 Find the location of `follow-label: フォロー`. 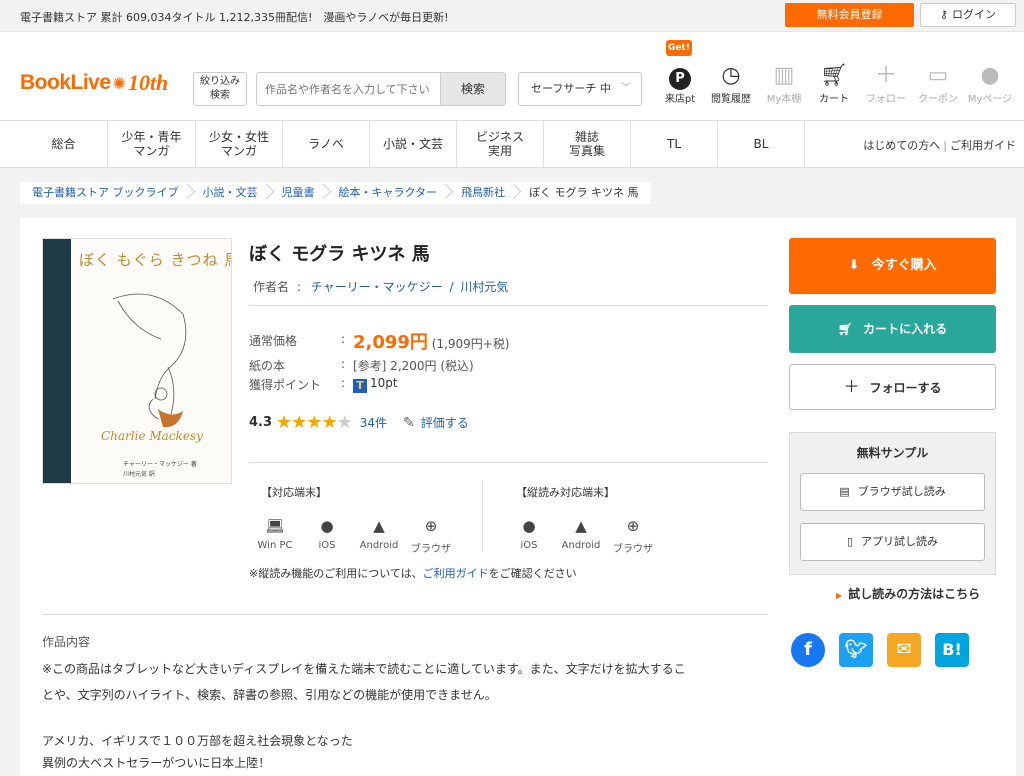

follow-label: フォロー is located at coordinates (886, 99).